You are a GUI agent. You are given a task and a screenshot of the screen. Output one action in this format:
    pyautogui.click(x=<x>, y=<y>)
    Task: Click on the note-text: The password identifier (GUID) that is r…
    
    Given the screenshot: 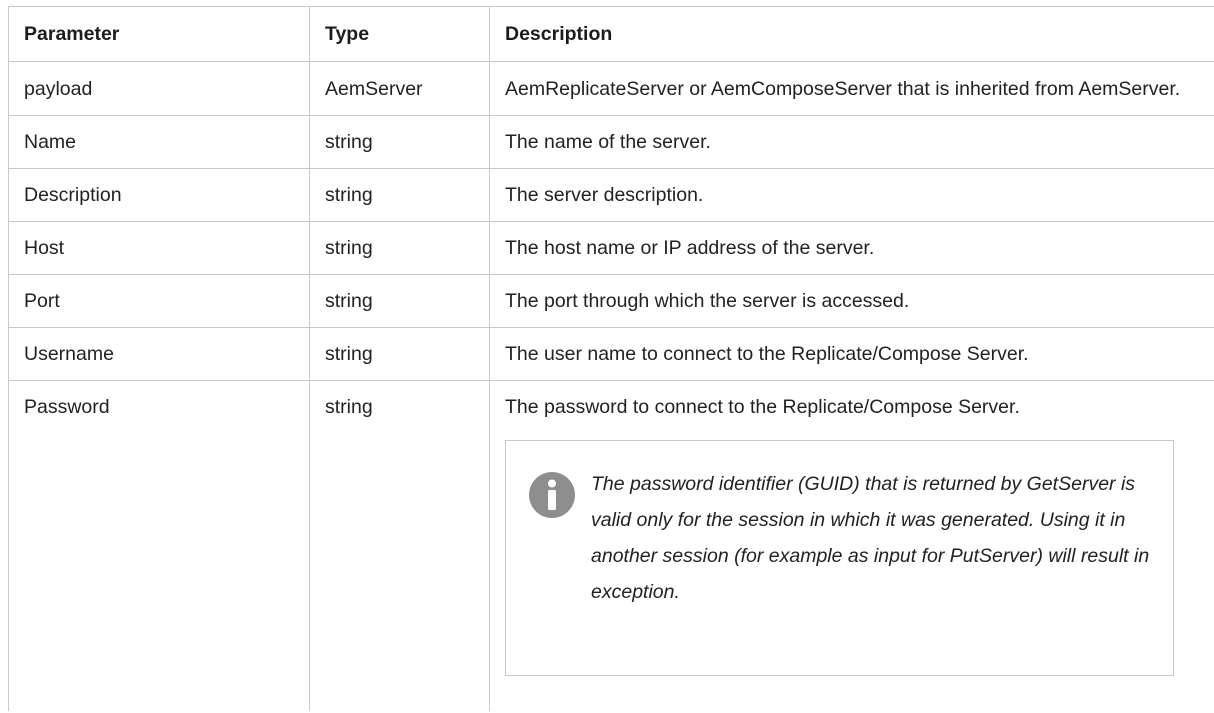 What is the action you would take?
    pyautogui.click(x=870, y=538)
    